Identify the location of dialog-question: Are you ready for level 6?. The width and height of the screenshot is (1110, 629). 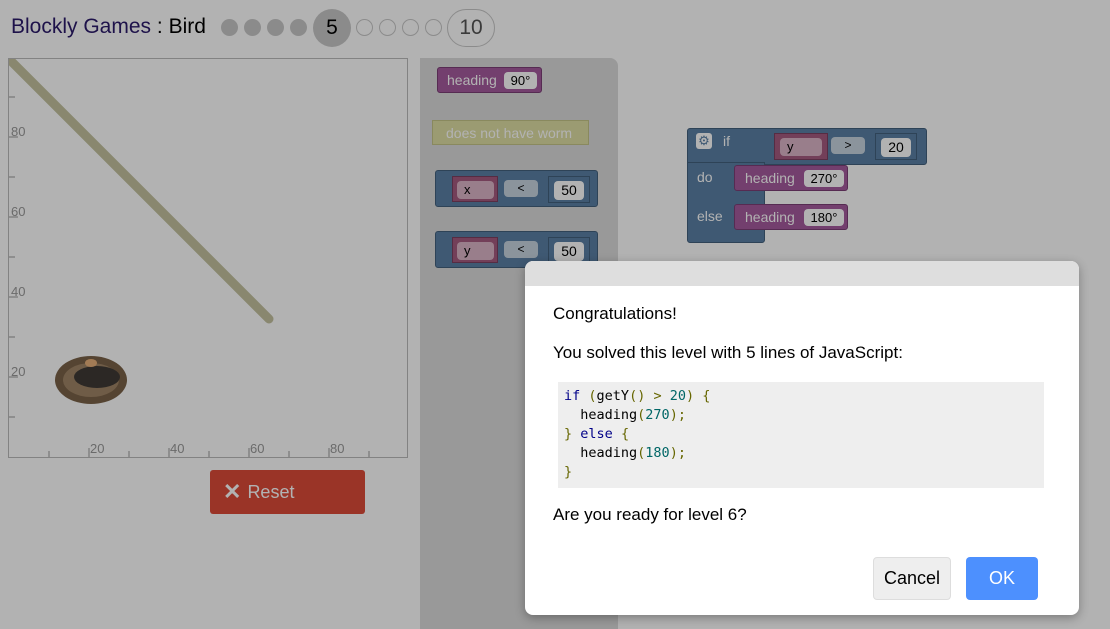
(650, 514).